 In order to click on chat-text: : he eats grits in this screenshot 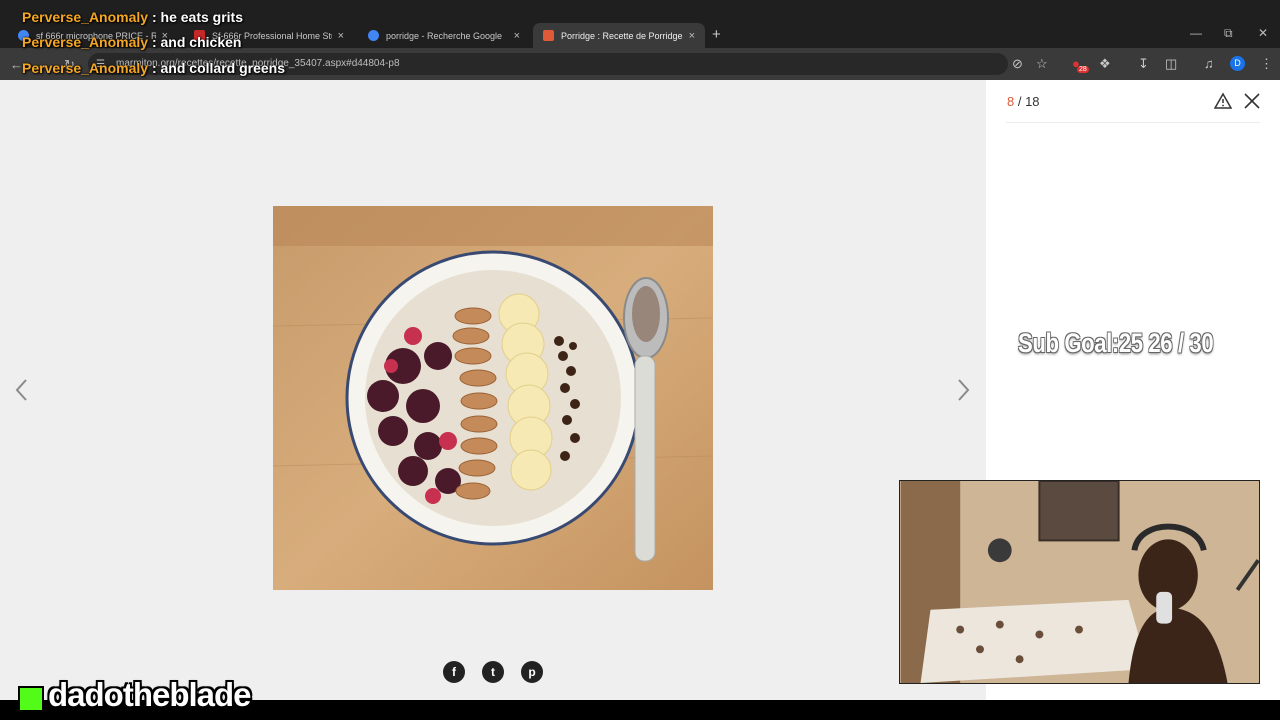, I will do `click(195, 17)`.